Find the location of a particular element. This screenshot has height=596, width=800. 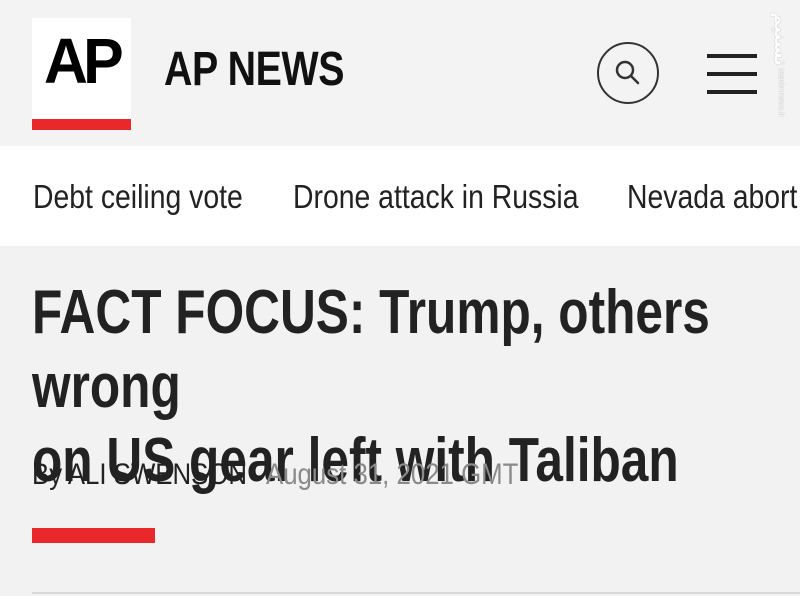

hamburger-menu-button is located at coordinates (735, 74).